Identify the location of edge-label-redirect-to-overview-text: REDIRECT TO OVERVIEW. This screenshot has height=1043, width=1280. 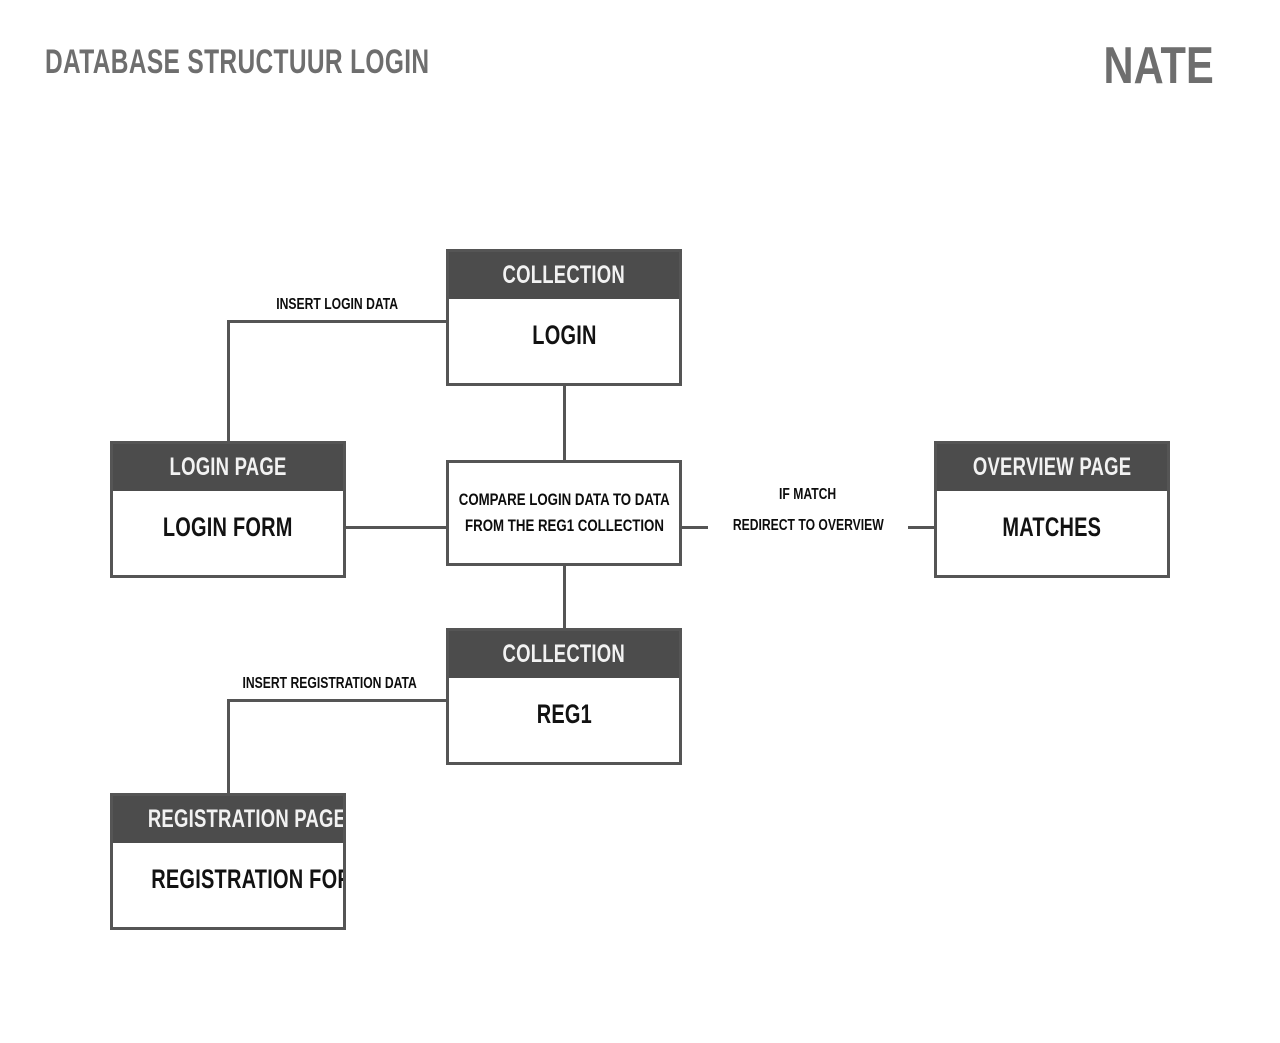
(808, 525).